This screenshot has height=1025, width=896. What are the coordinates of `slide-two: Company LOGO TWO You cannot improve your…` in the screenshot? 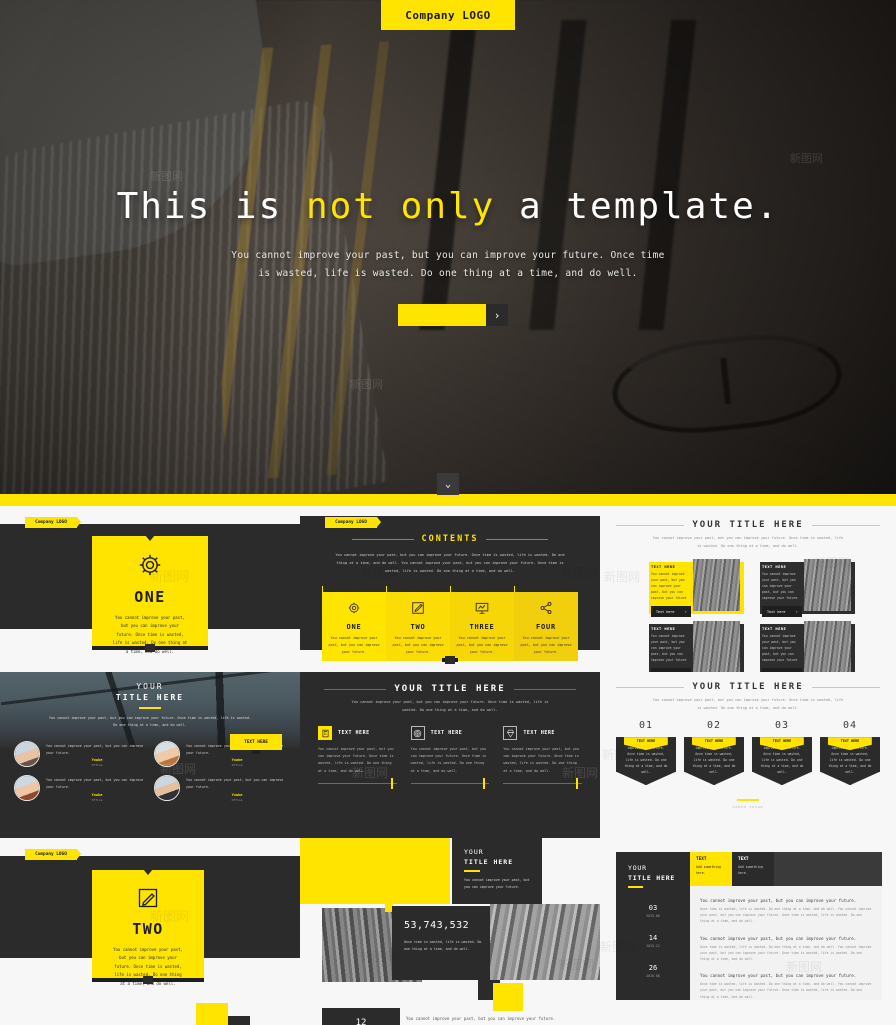 It's located at (150, 931).